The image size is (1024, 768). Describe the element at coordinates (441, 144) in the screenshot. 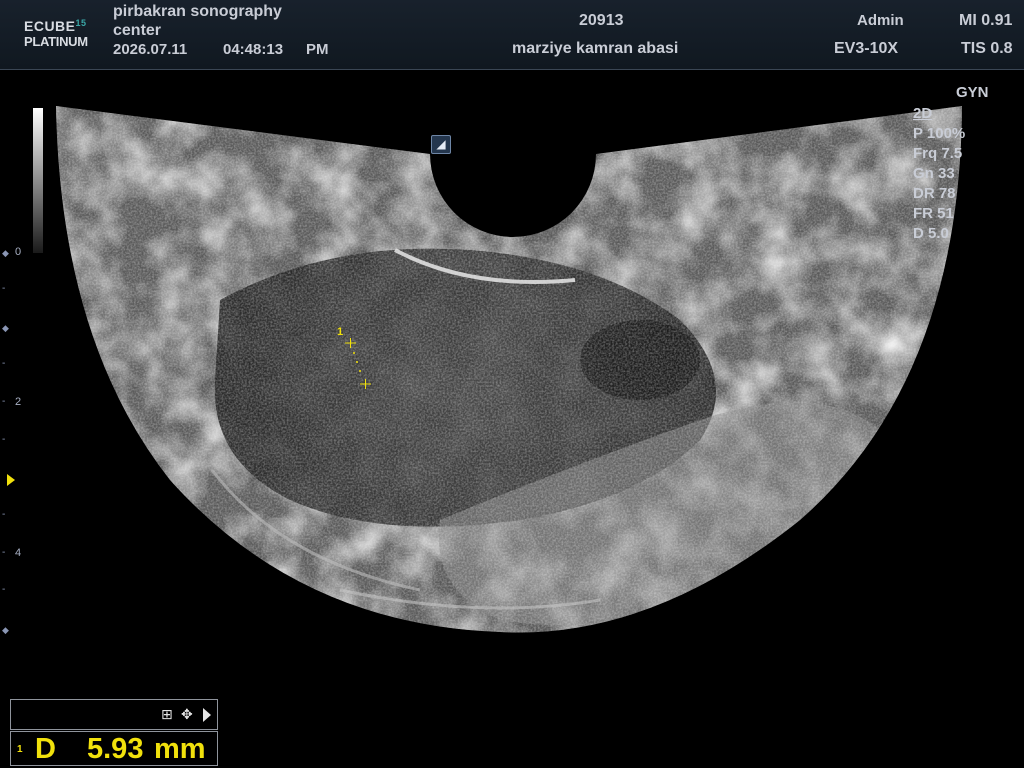

I see `probe-orientation-icon: ◢` at that location.